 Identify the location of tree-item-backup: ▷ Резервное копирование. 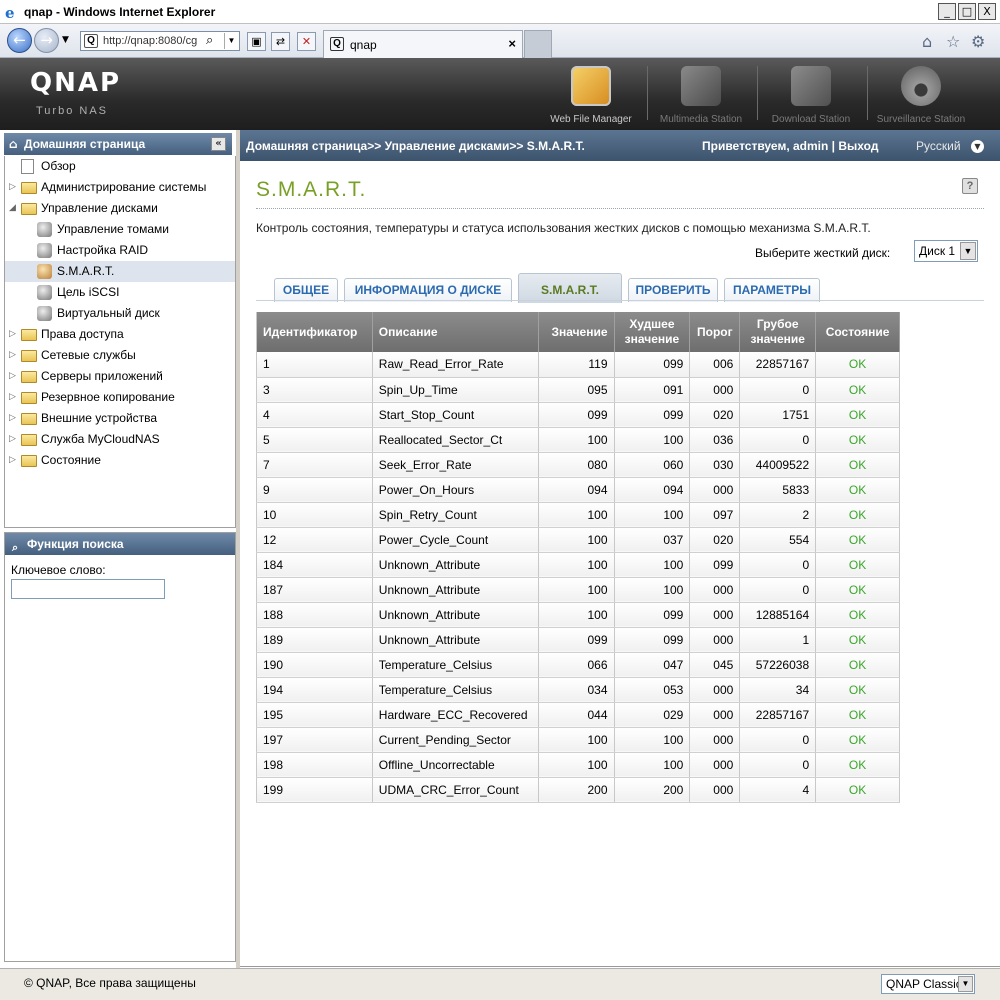
(120, 397).